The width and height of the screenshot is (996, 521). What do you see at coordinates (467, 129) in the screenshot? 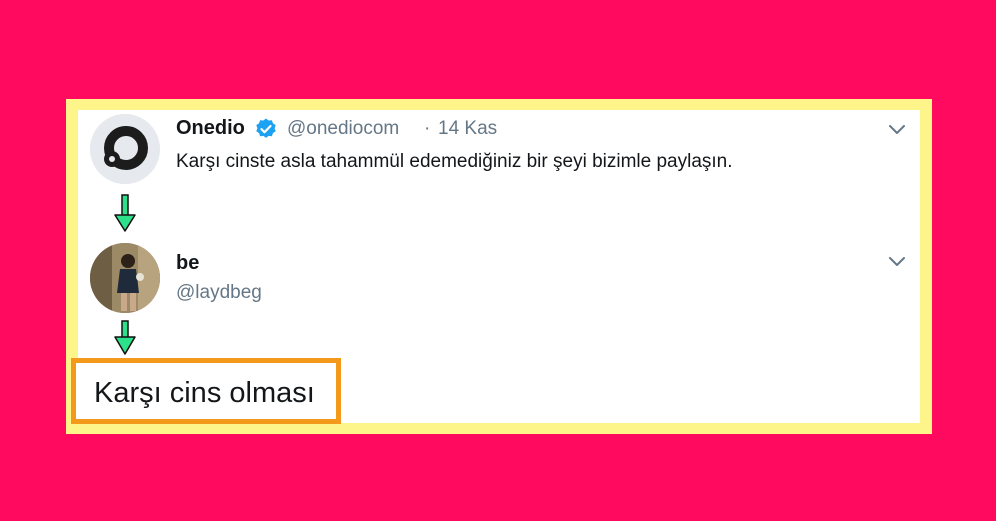
I see `tweet-date: 14 Kas` at bounding box center [467, 129].